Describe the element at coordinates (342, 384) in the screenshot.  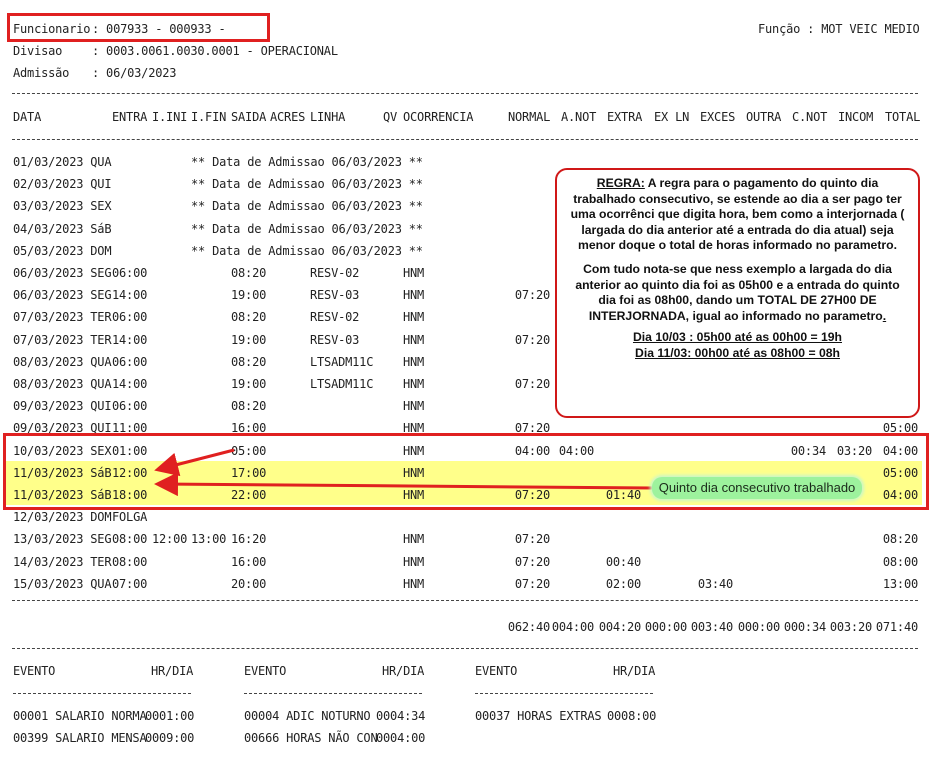
I see `row-linha: LTSADM11C` at that location.